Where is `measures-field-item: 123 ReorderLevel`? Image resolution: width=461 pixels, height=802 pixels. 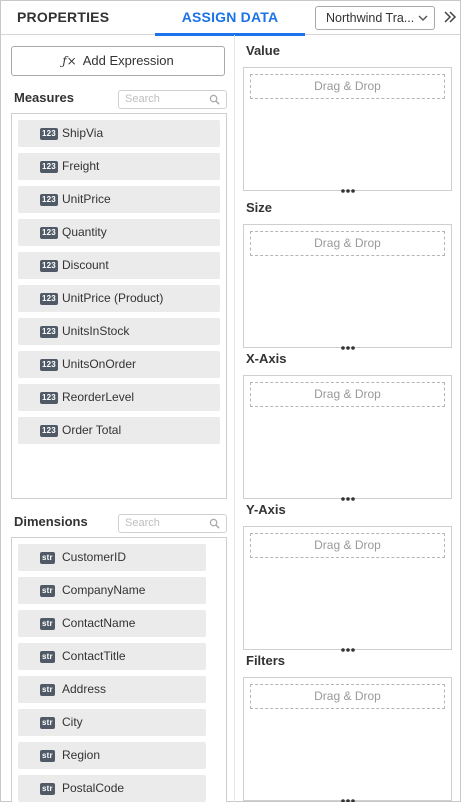
measures-field-item: 123 ReorderLevel is located at coordinates (119, 397).